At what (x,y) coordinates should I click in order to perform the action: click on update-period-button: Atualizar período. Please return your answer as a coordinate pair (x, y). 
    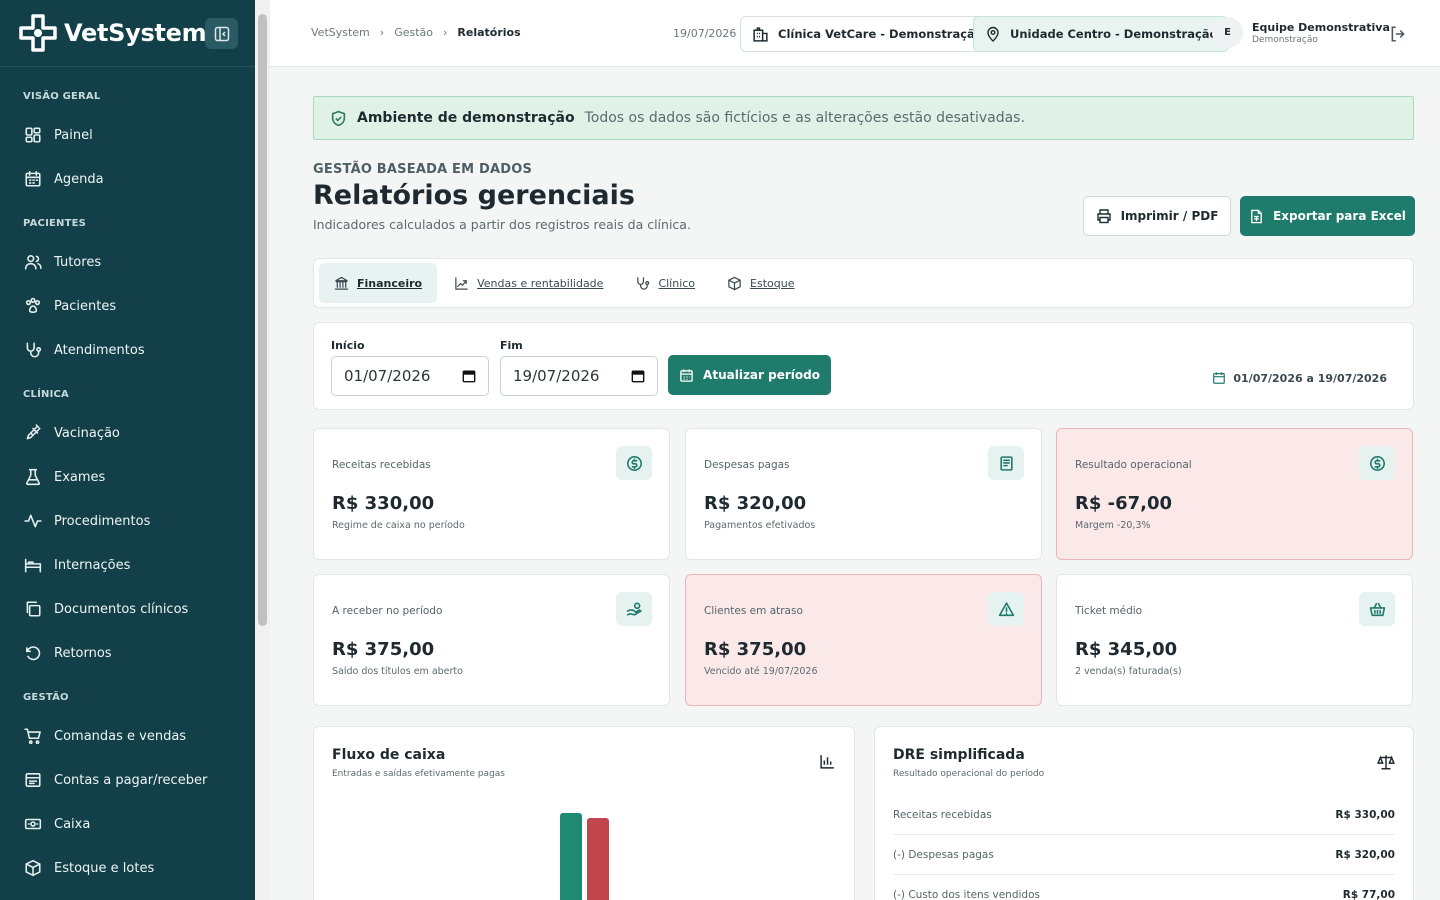
    Looking at the image, I should click on (749, 375).